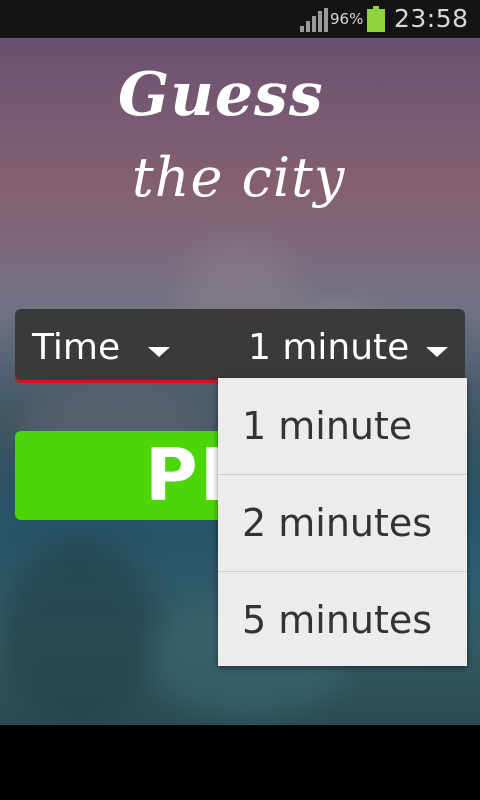  I want to click on app-title-line1: Guess, so click(221, 95).